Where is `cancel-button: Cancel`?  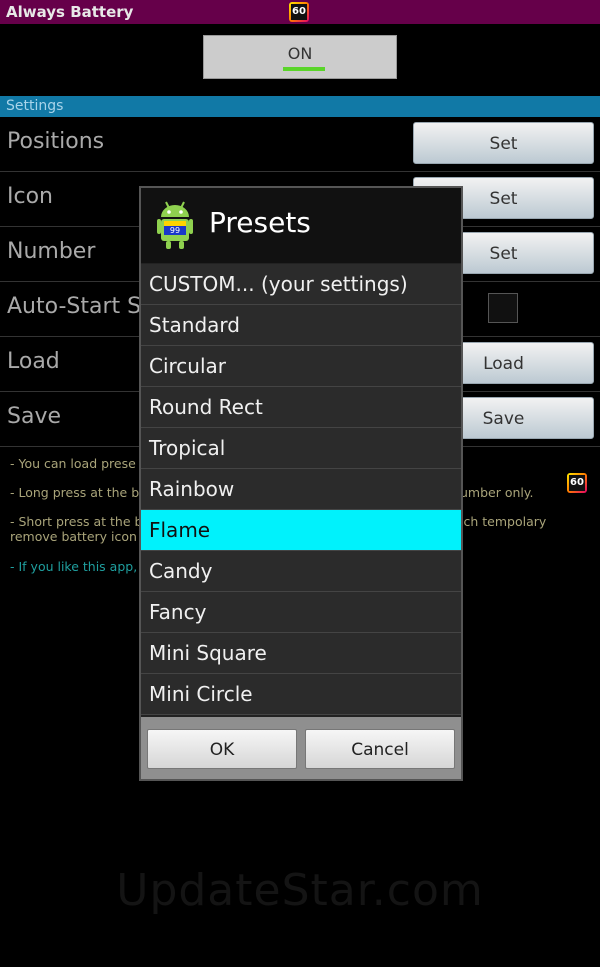 cancel-button: Cancel is located at coordinates (380, 749).